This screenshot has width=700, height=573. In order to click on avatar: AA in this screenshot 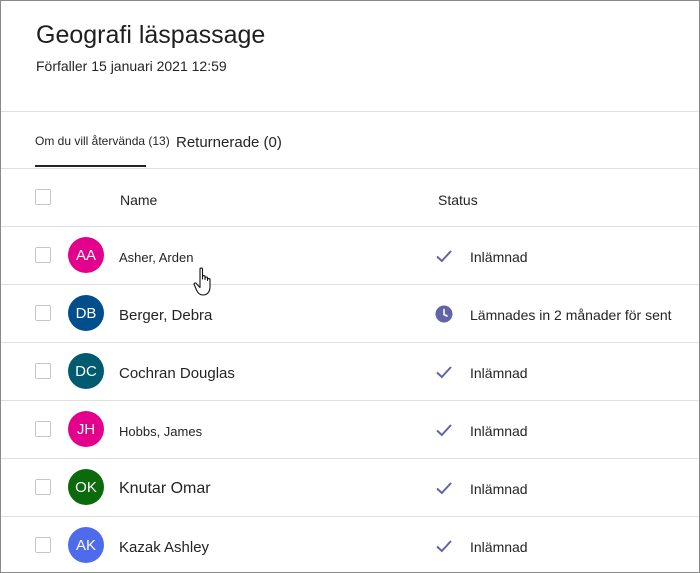, I will do `click(86, 255)`.